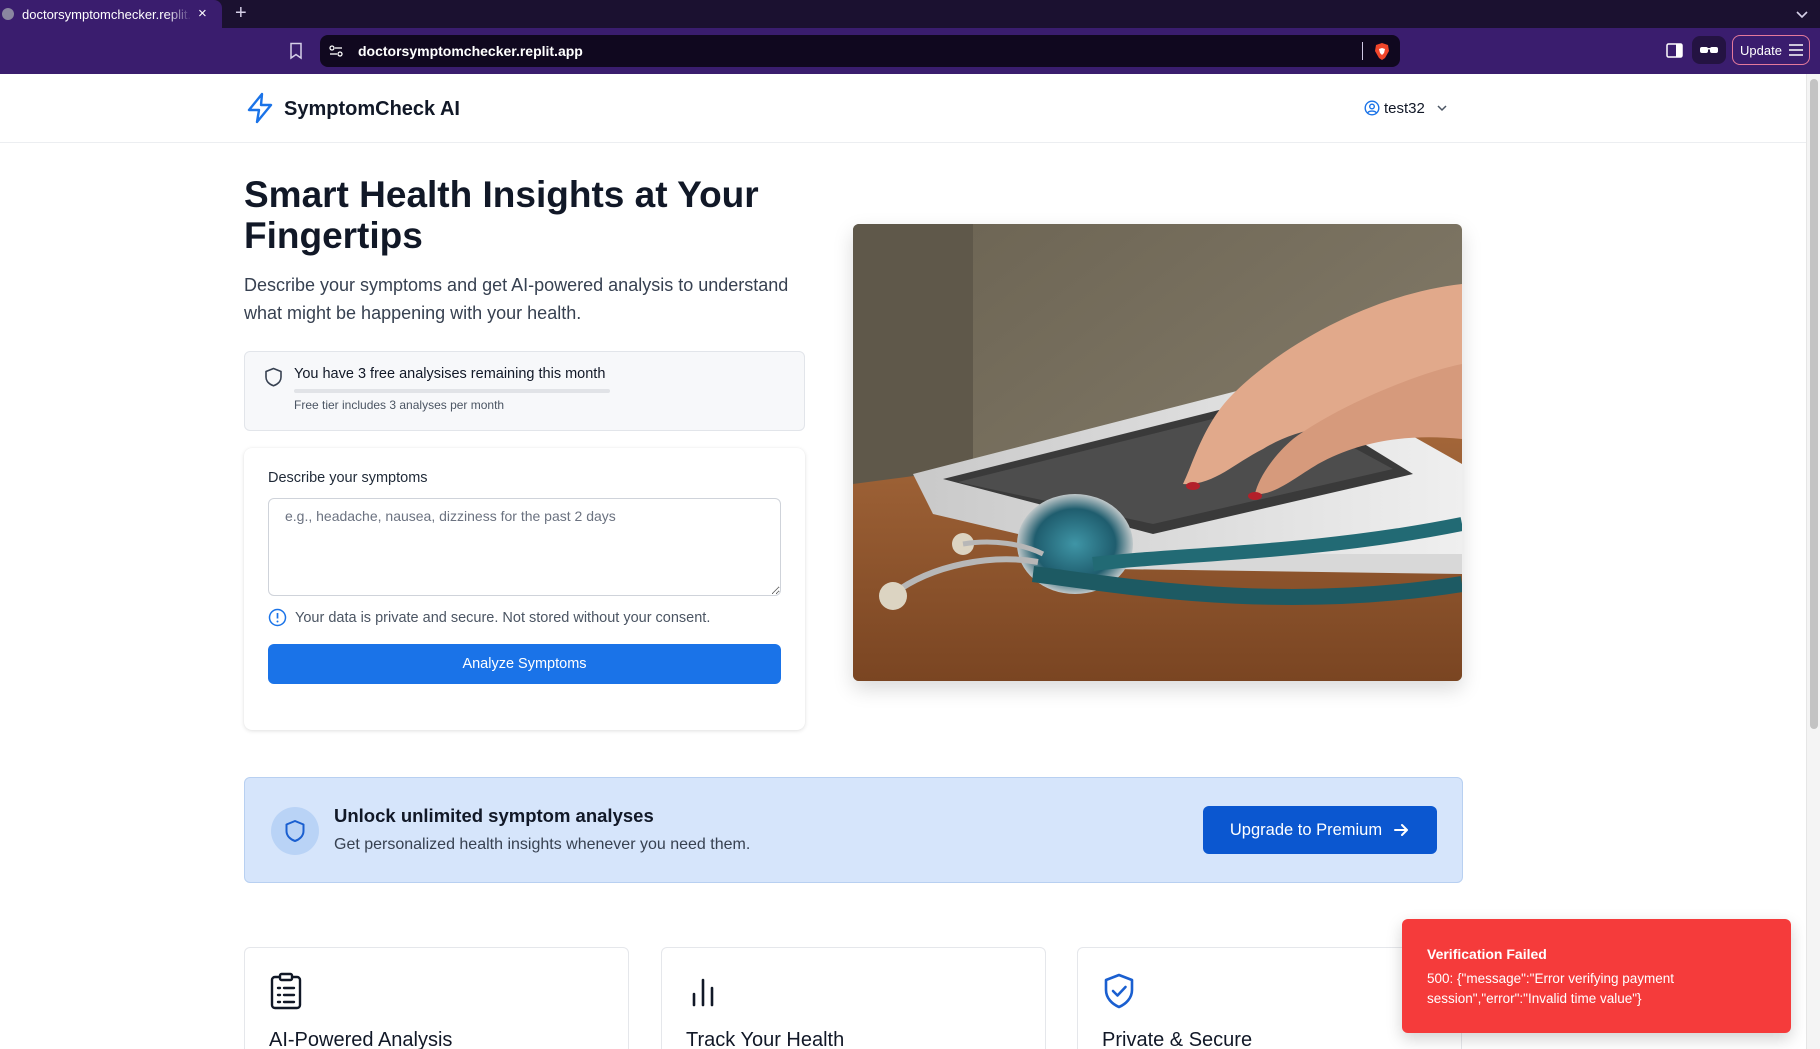 This screenshot has width=1820, height=1049. I want to click on hero-title: Smart Health Insights at Your Fingertips, so click(501, 215).